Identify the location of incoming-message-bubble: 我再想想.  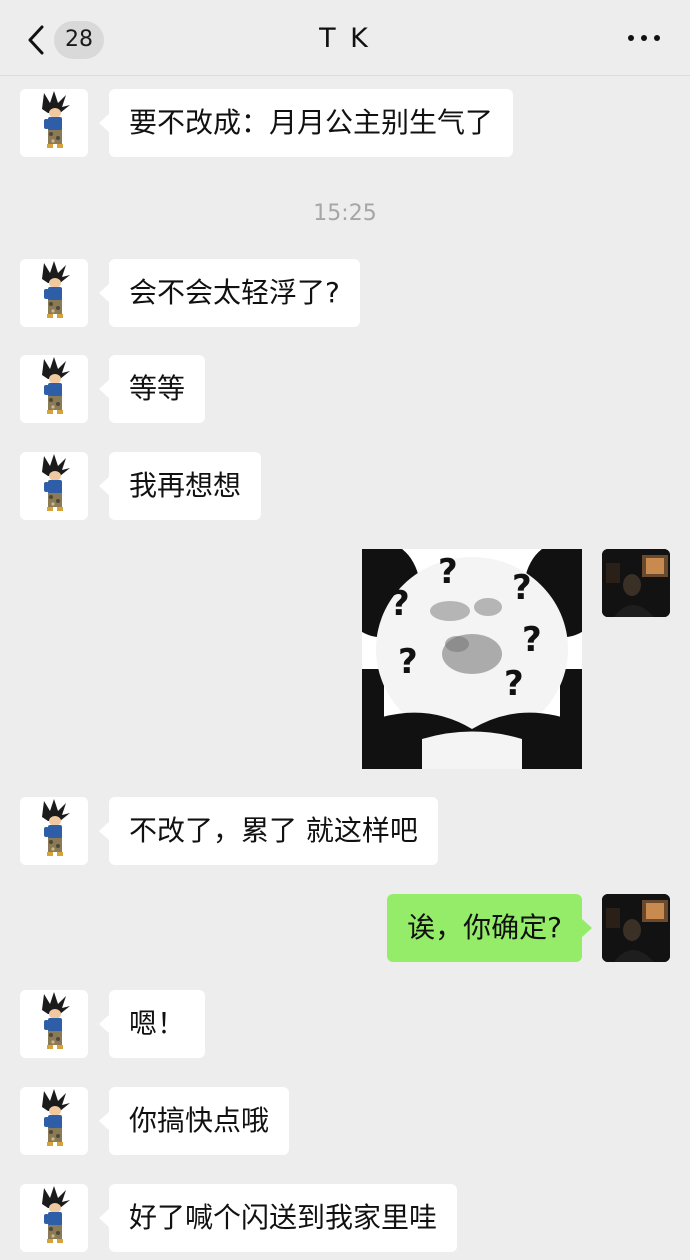
(180, 486).